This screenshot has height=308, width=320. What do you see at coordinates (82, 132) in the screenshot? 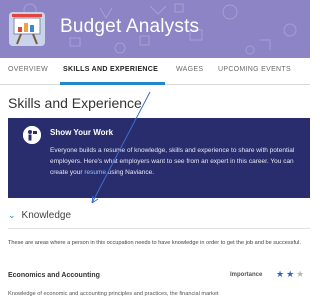
I see `callout-heading: Show Your Work` at bounding box center [82, 132].